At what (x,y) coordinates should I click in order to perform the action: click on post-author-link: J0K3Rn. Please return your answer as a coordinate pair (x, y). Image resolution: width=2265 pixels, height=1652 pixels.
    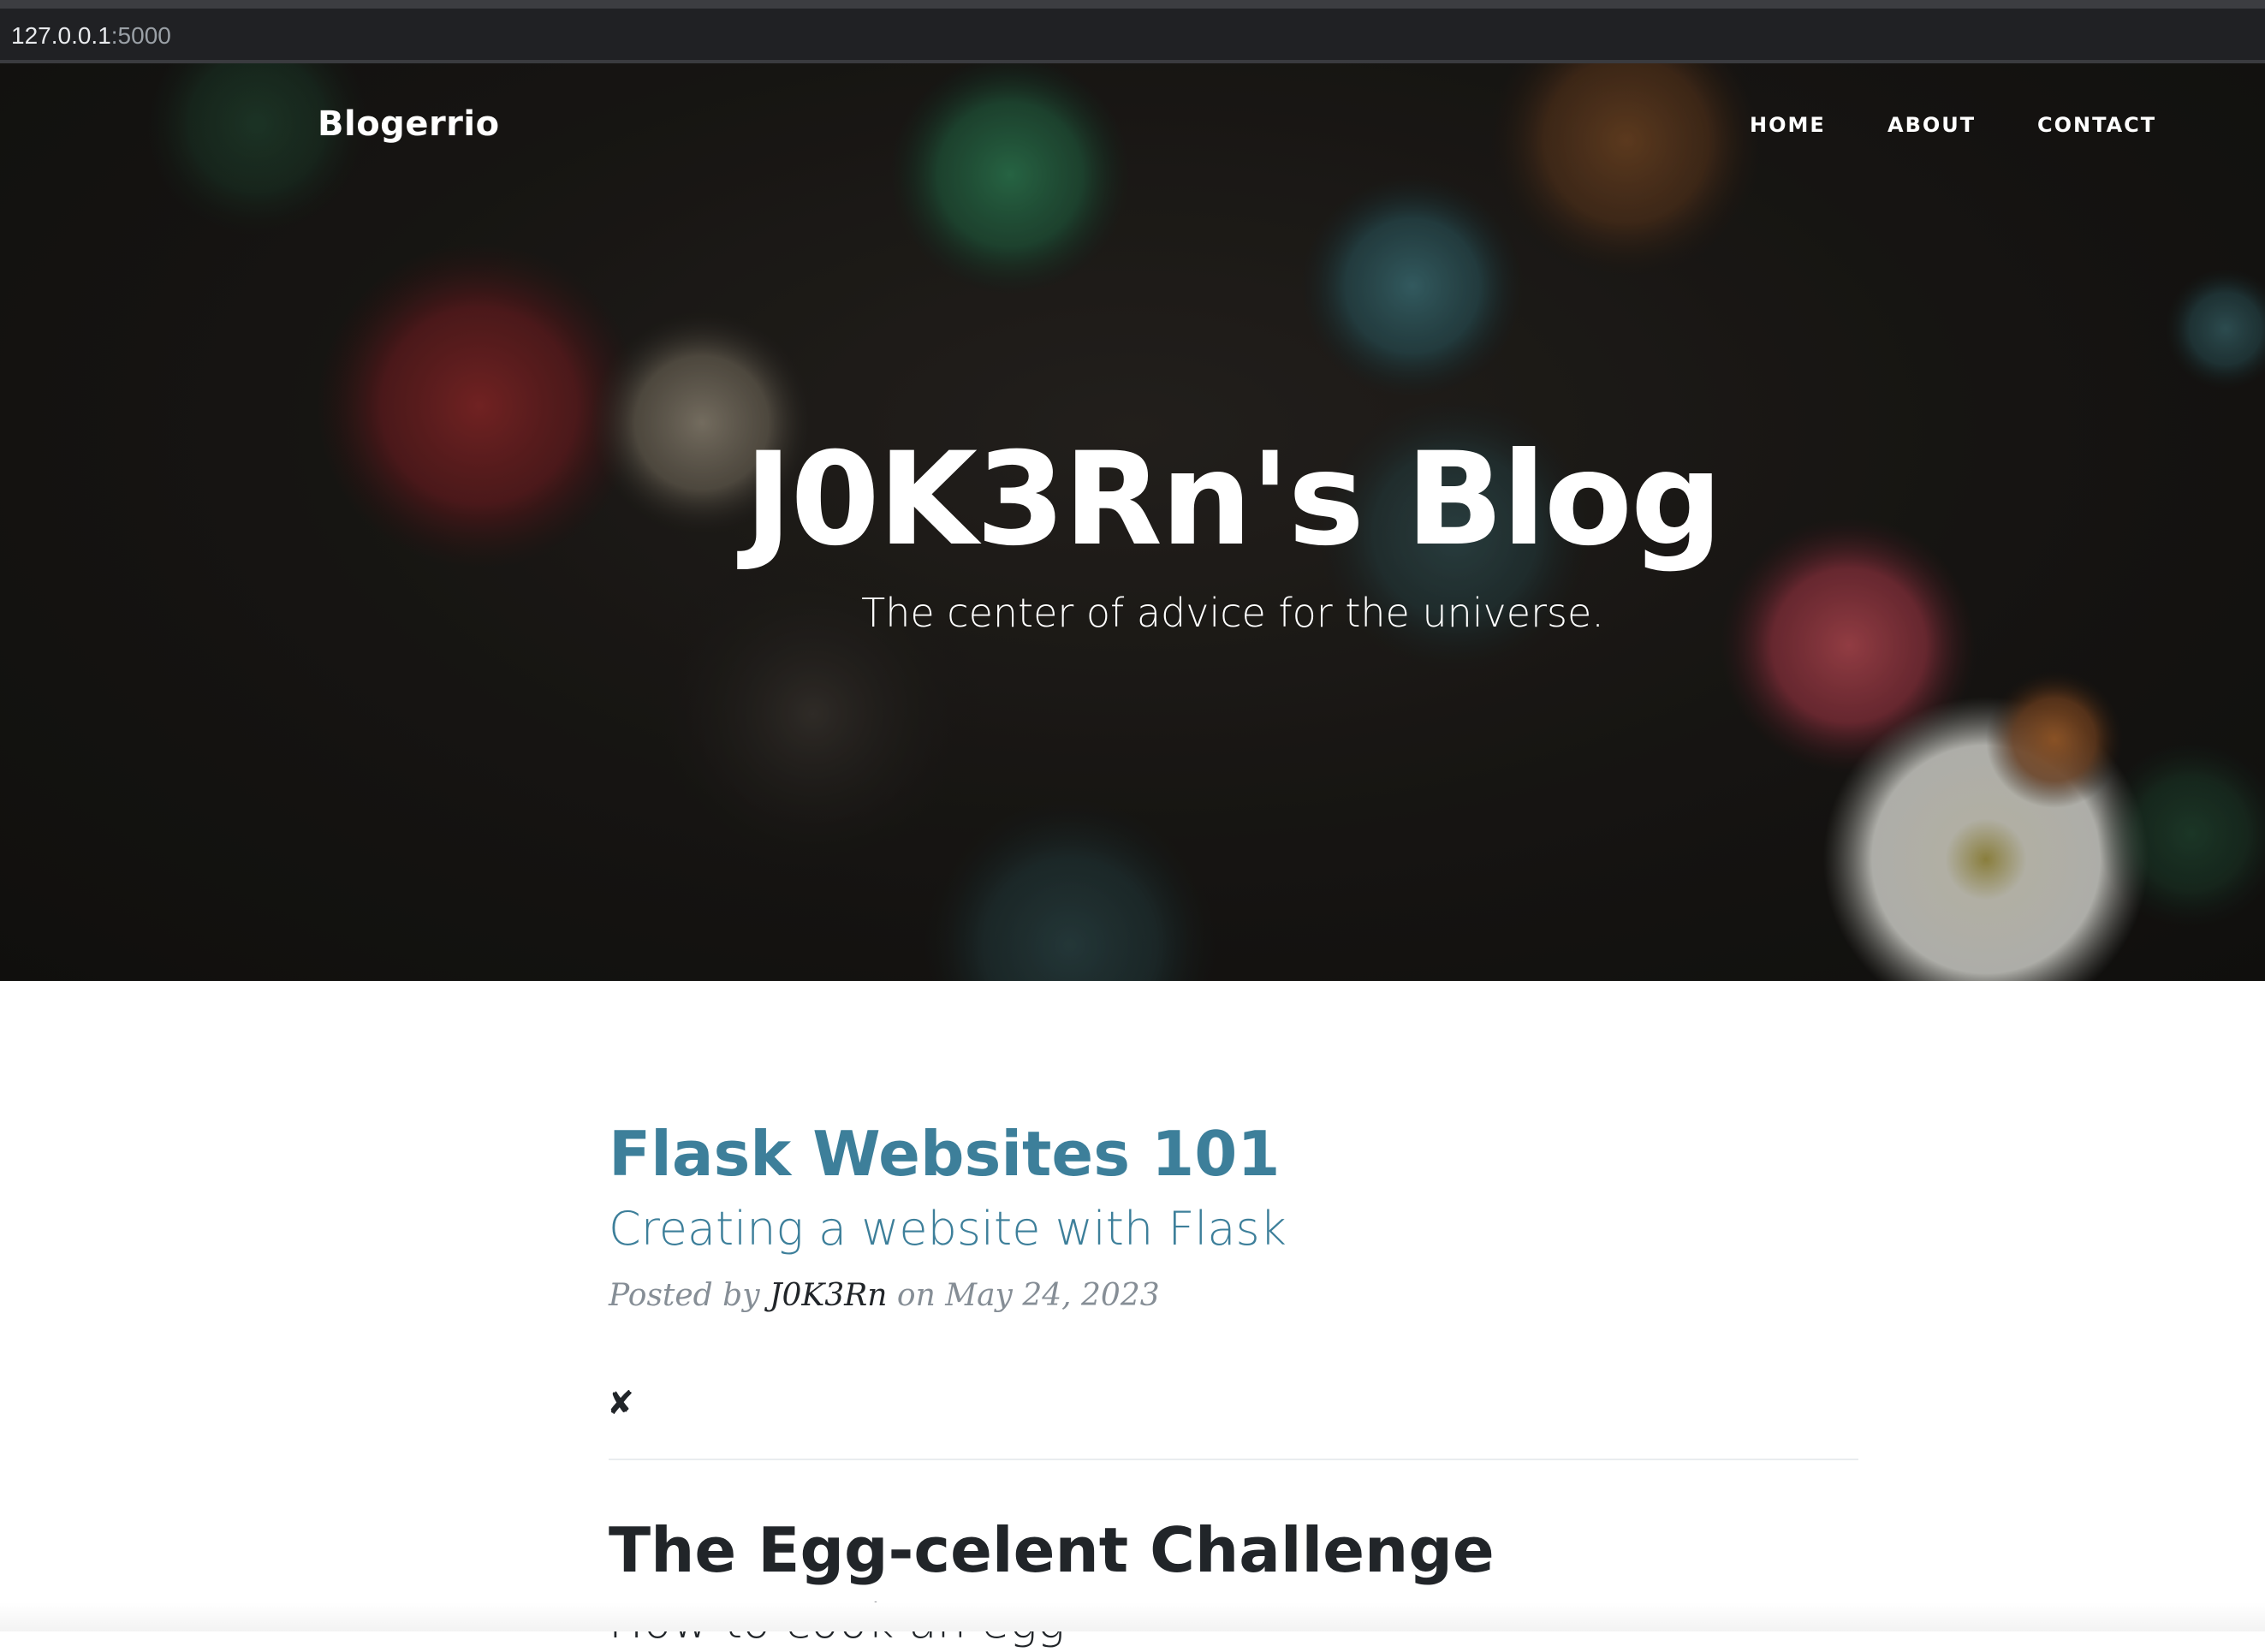
    Looking at the image, I should click on (828, 1295).